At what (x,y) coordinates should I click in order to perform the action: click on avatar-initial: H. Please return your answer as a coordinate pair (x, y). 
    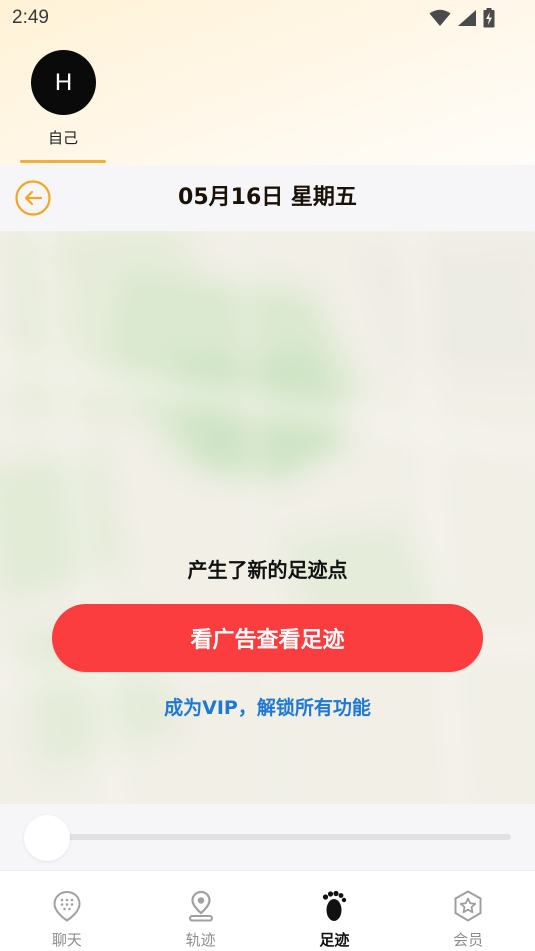
    Looking at the image, I should click on (63, 82).